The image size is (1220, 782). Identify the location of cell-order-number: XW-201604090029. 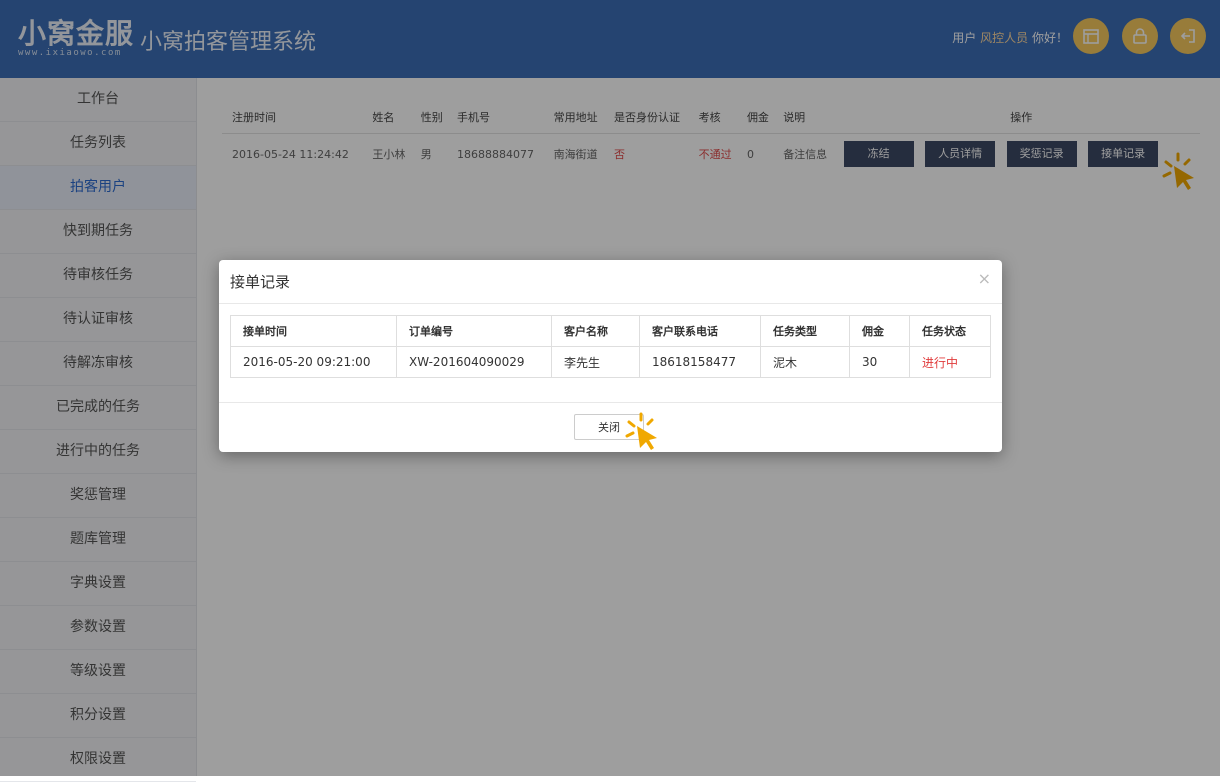
(474, 362).